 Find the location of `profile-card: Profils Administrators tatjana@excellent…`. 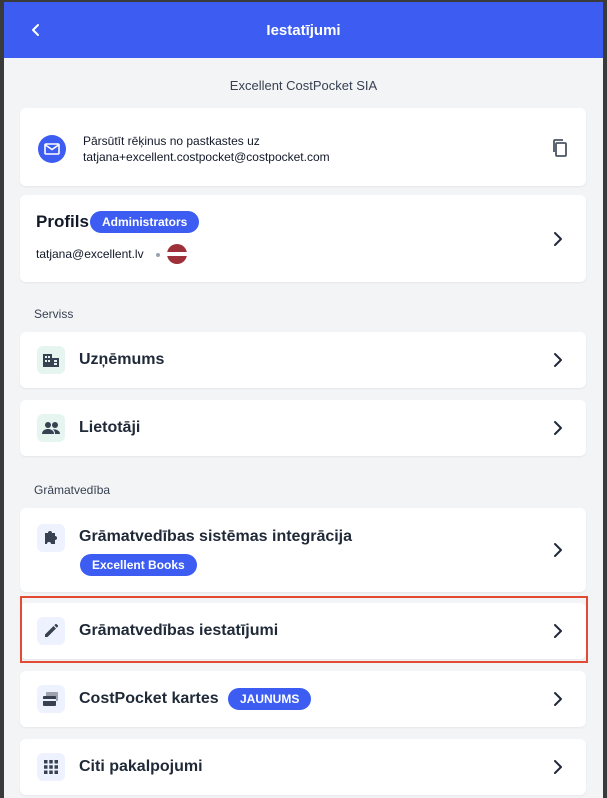

profile-card: Profils Administrators tatjana@excellent… is located at coordinates (303, 238).